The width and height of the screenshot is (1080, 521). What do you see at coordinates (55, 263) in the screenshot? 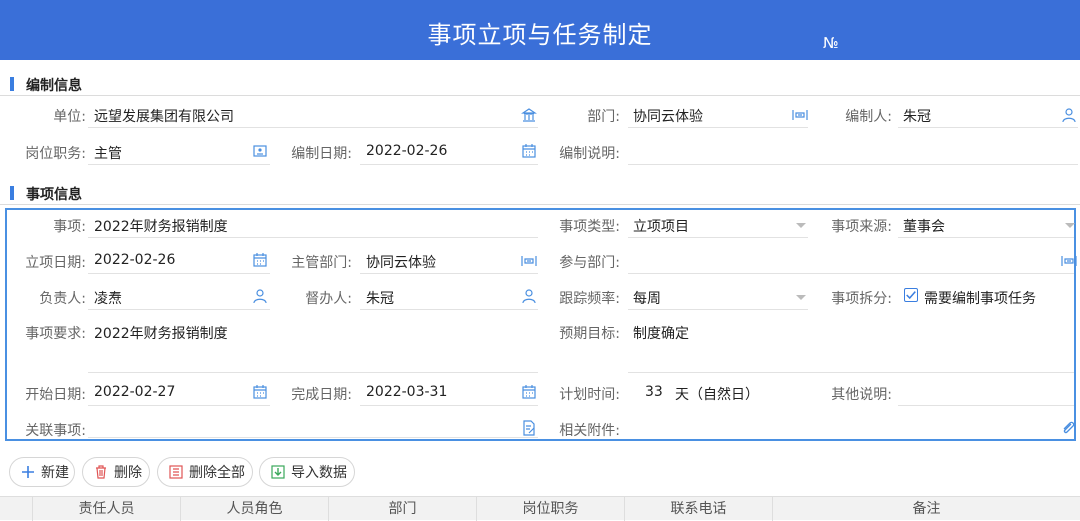
I see `setup-date-label: 立项日期:` at bounding box center [55, 263].